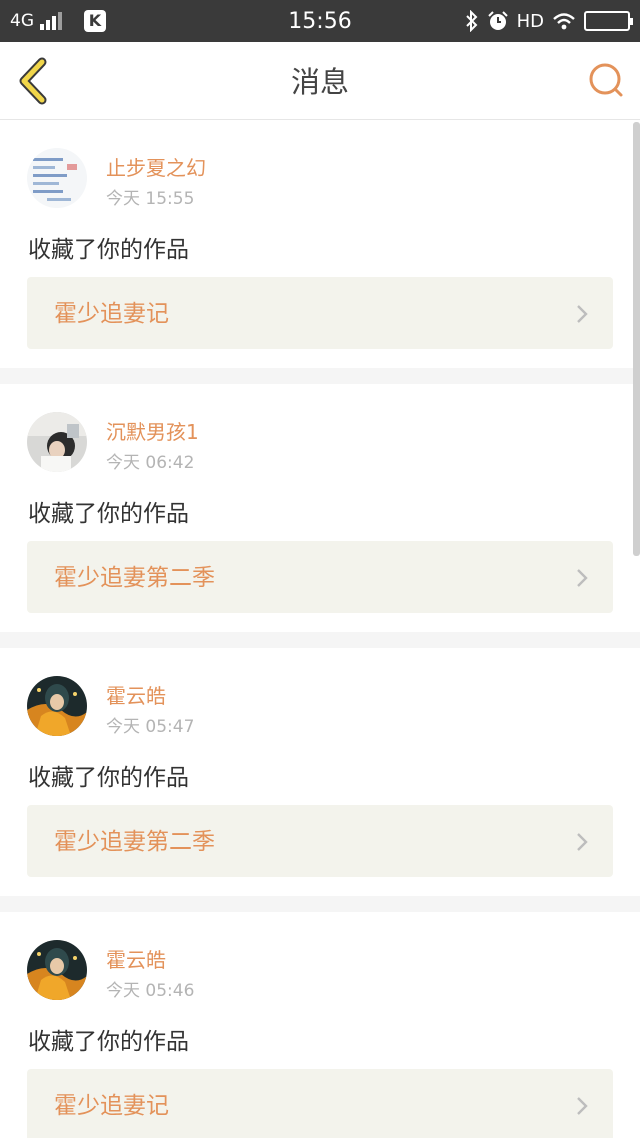  What do you see at coordinates (549, 21) in the screenshot?
I see `status-right: HD` at bounding box center [549, 21].